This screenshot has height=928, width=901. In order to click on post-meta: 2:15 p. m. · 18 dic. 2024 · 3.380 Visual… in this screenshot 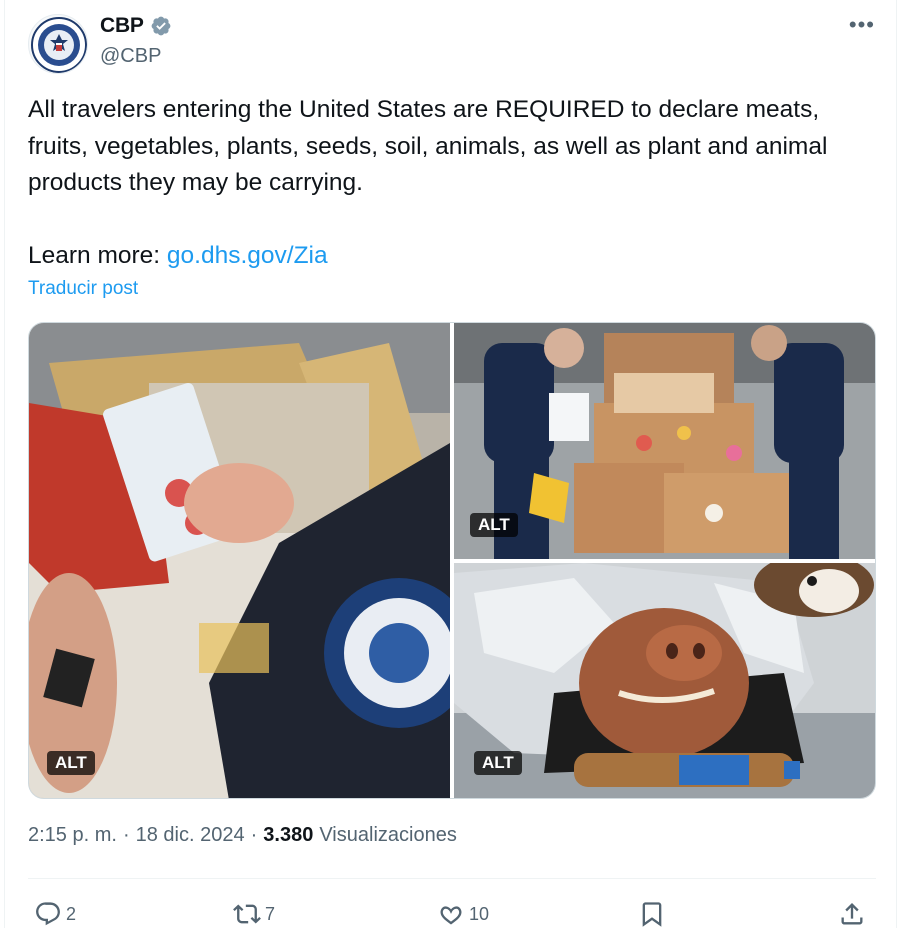, I will do `click(242, 835)`.